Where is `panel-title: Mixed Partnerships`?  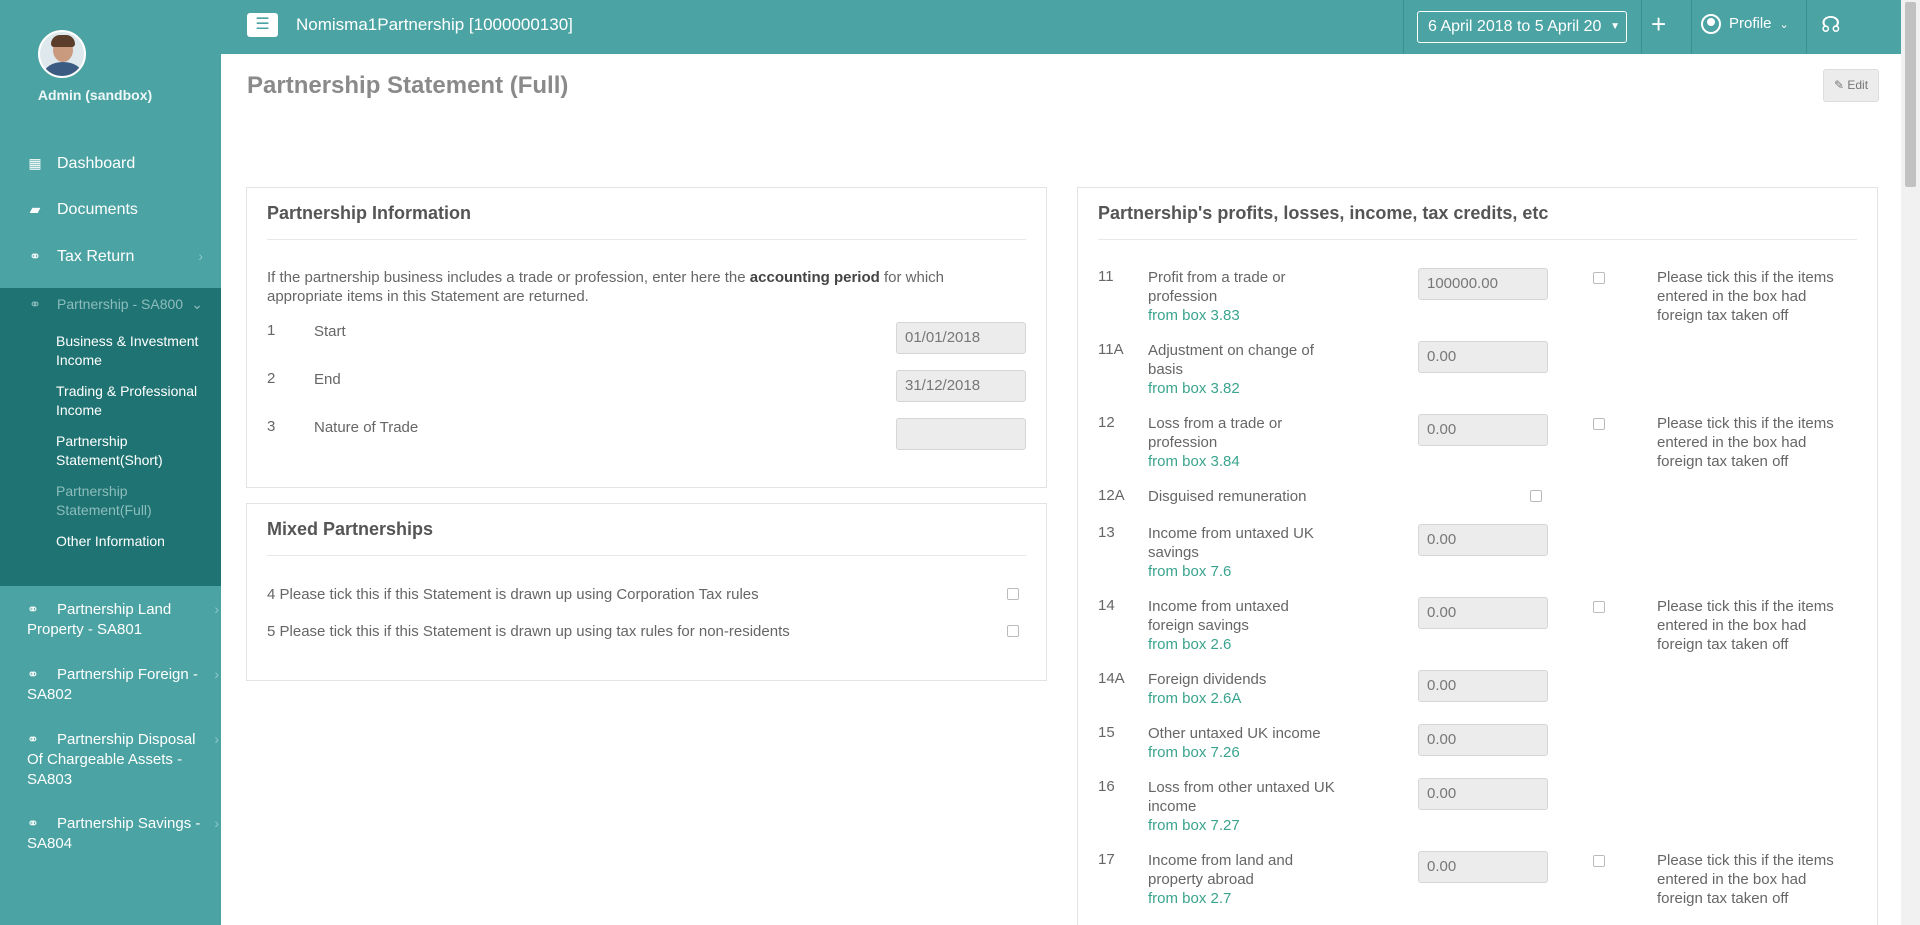
panel-title: Mixed Partnerships is located at coordinates (350, 529).